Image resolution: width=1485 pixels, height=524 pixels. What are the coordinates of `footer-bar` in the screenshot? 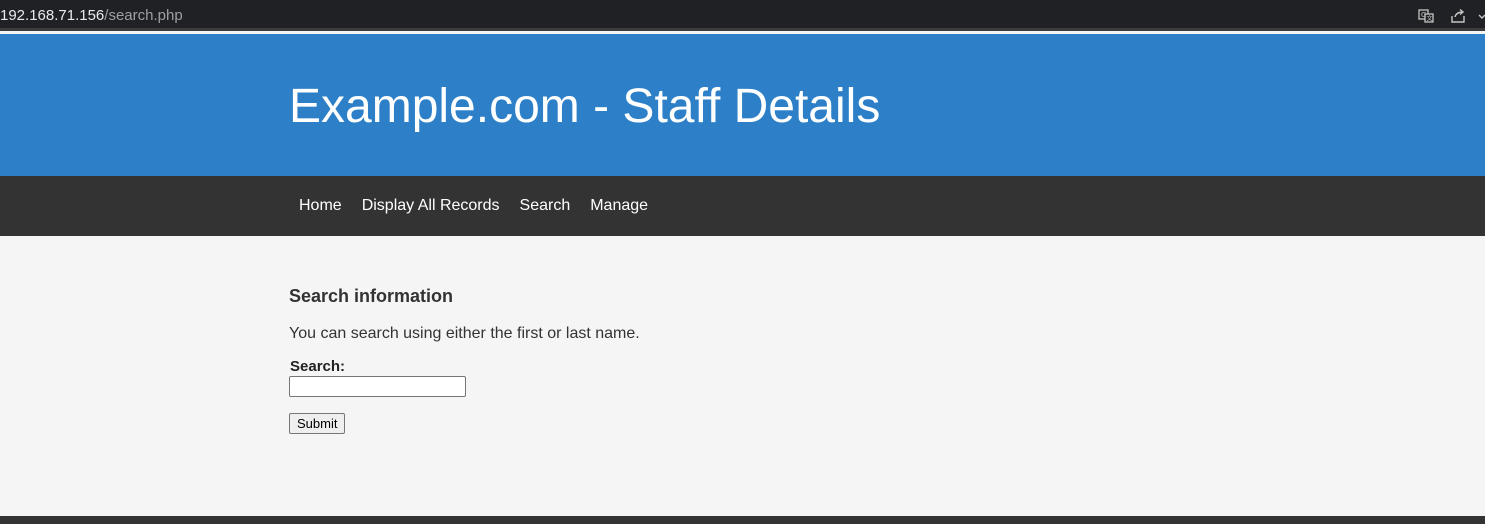 It's located at (742, 520).